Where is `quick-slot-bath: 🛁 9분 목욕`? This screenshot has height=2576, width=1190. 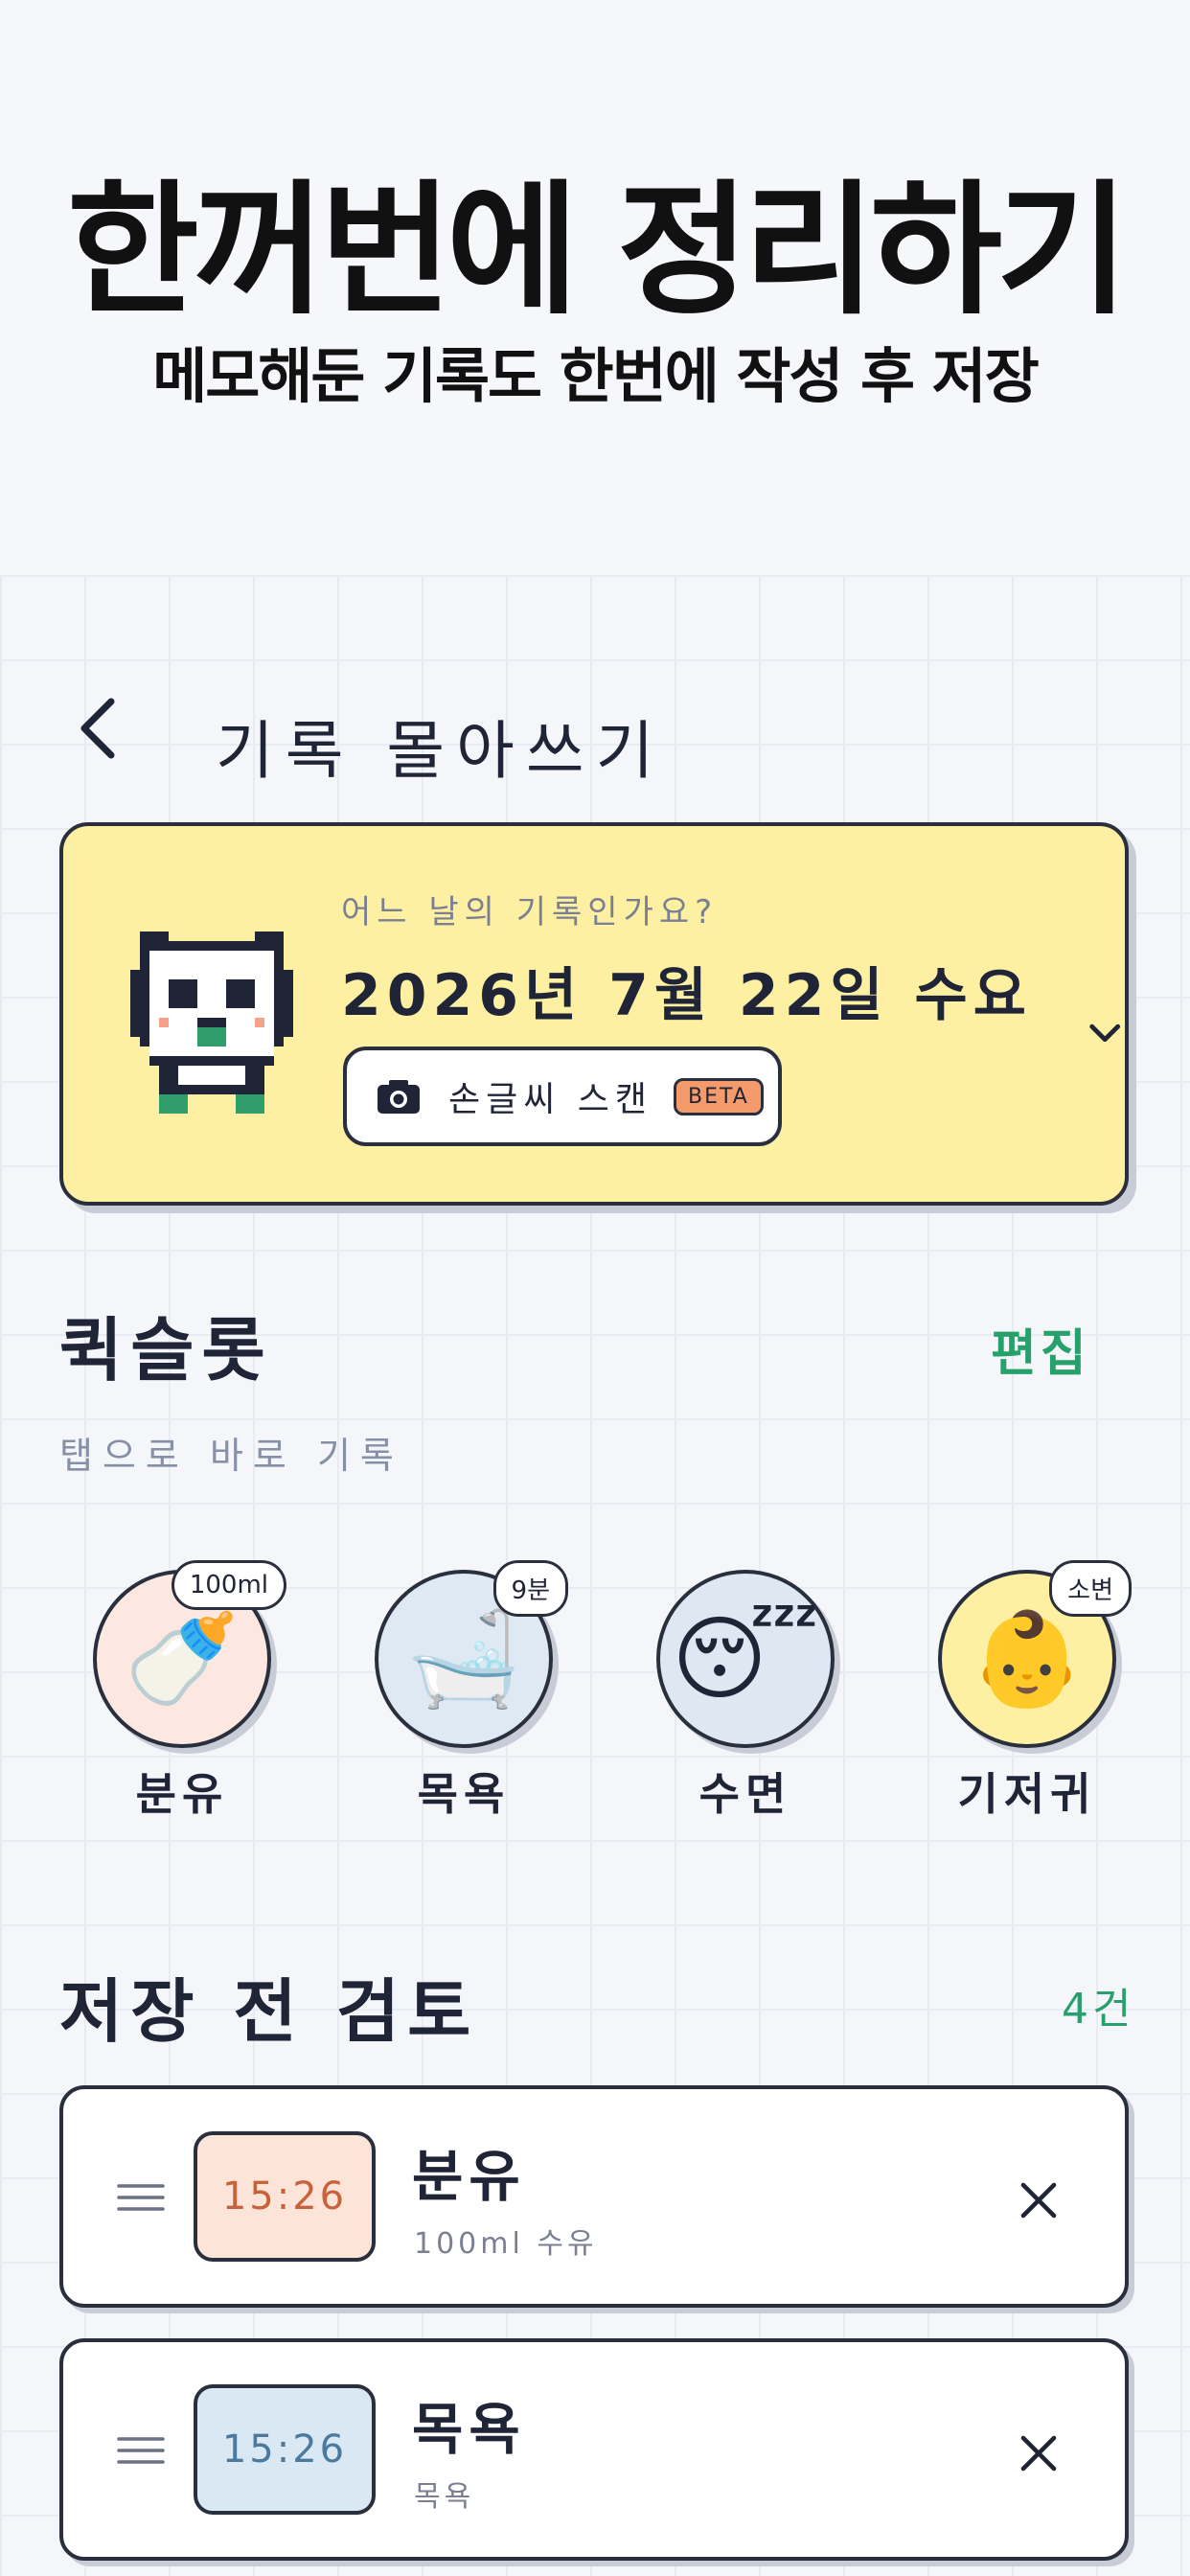
quick-slot-bath: 🛁 9분 목욕 is located at coordinates (471, 1691).